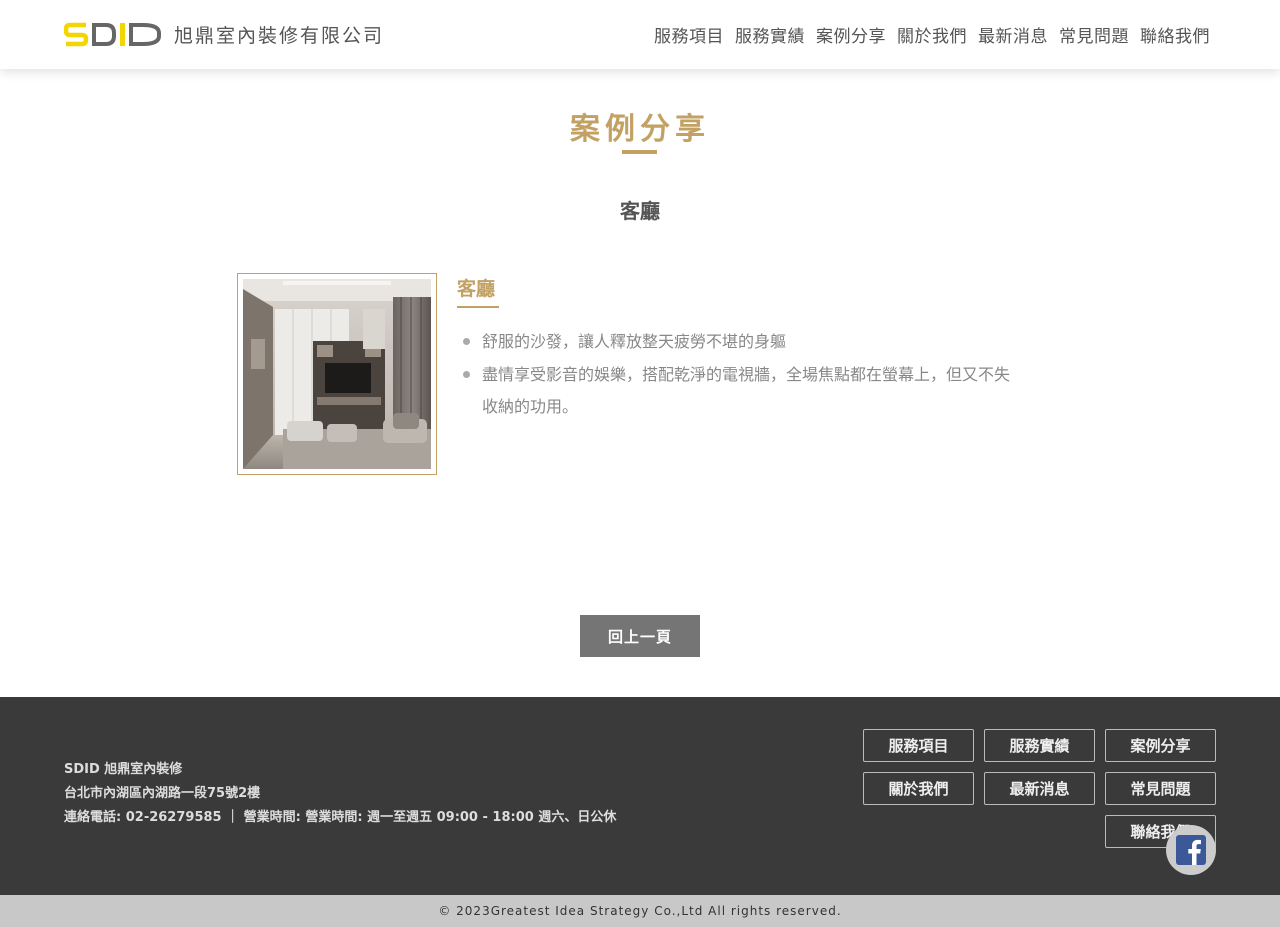 The image size is (1280, 927). I want to click on footer-company: SDID 旭鼎室內裝修, so click(123, 769).